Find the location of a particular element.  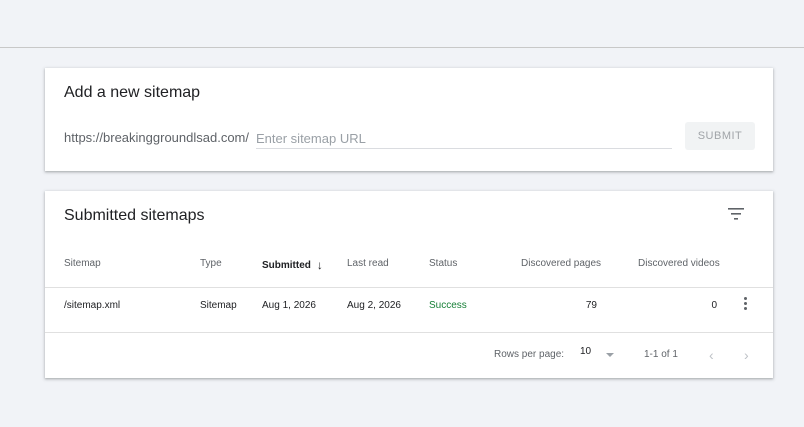

rows-per-page-select: 10 is located at coordinates (585, 351).